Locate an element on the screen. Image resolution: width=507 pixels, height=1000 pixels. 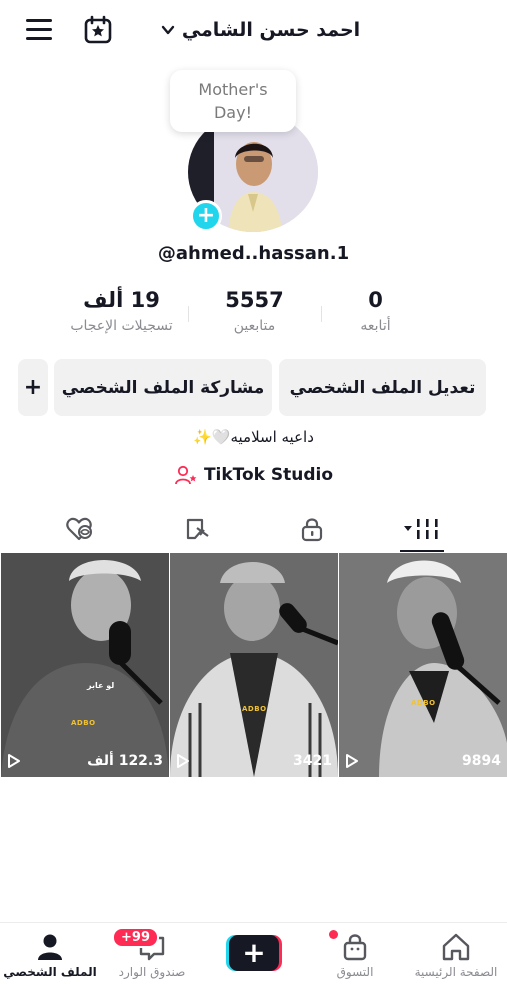
profile-icon is located at coordinates (50, 947).